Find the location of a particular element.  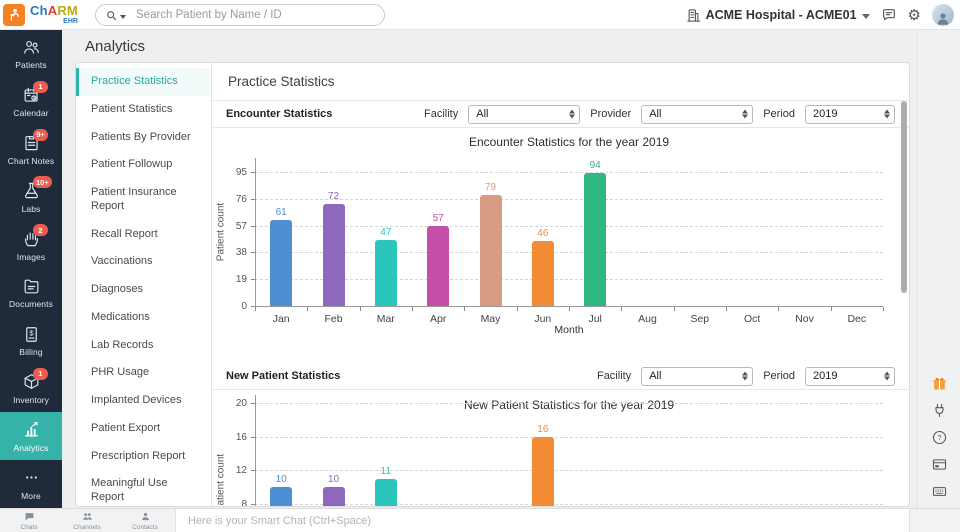

search-scope-caret-icon is located at coordinates (123, 17).